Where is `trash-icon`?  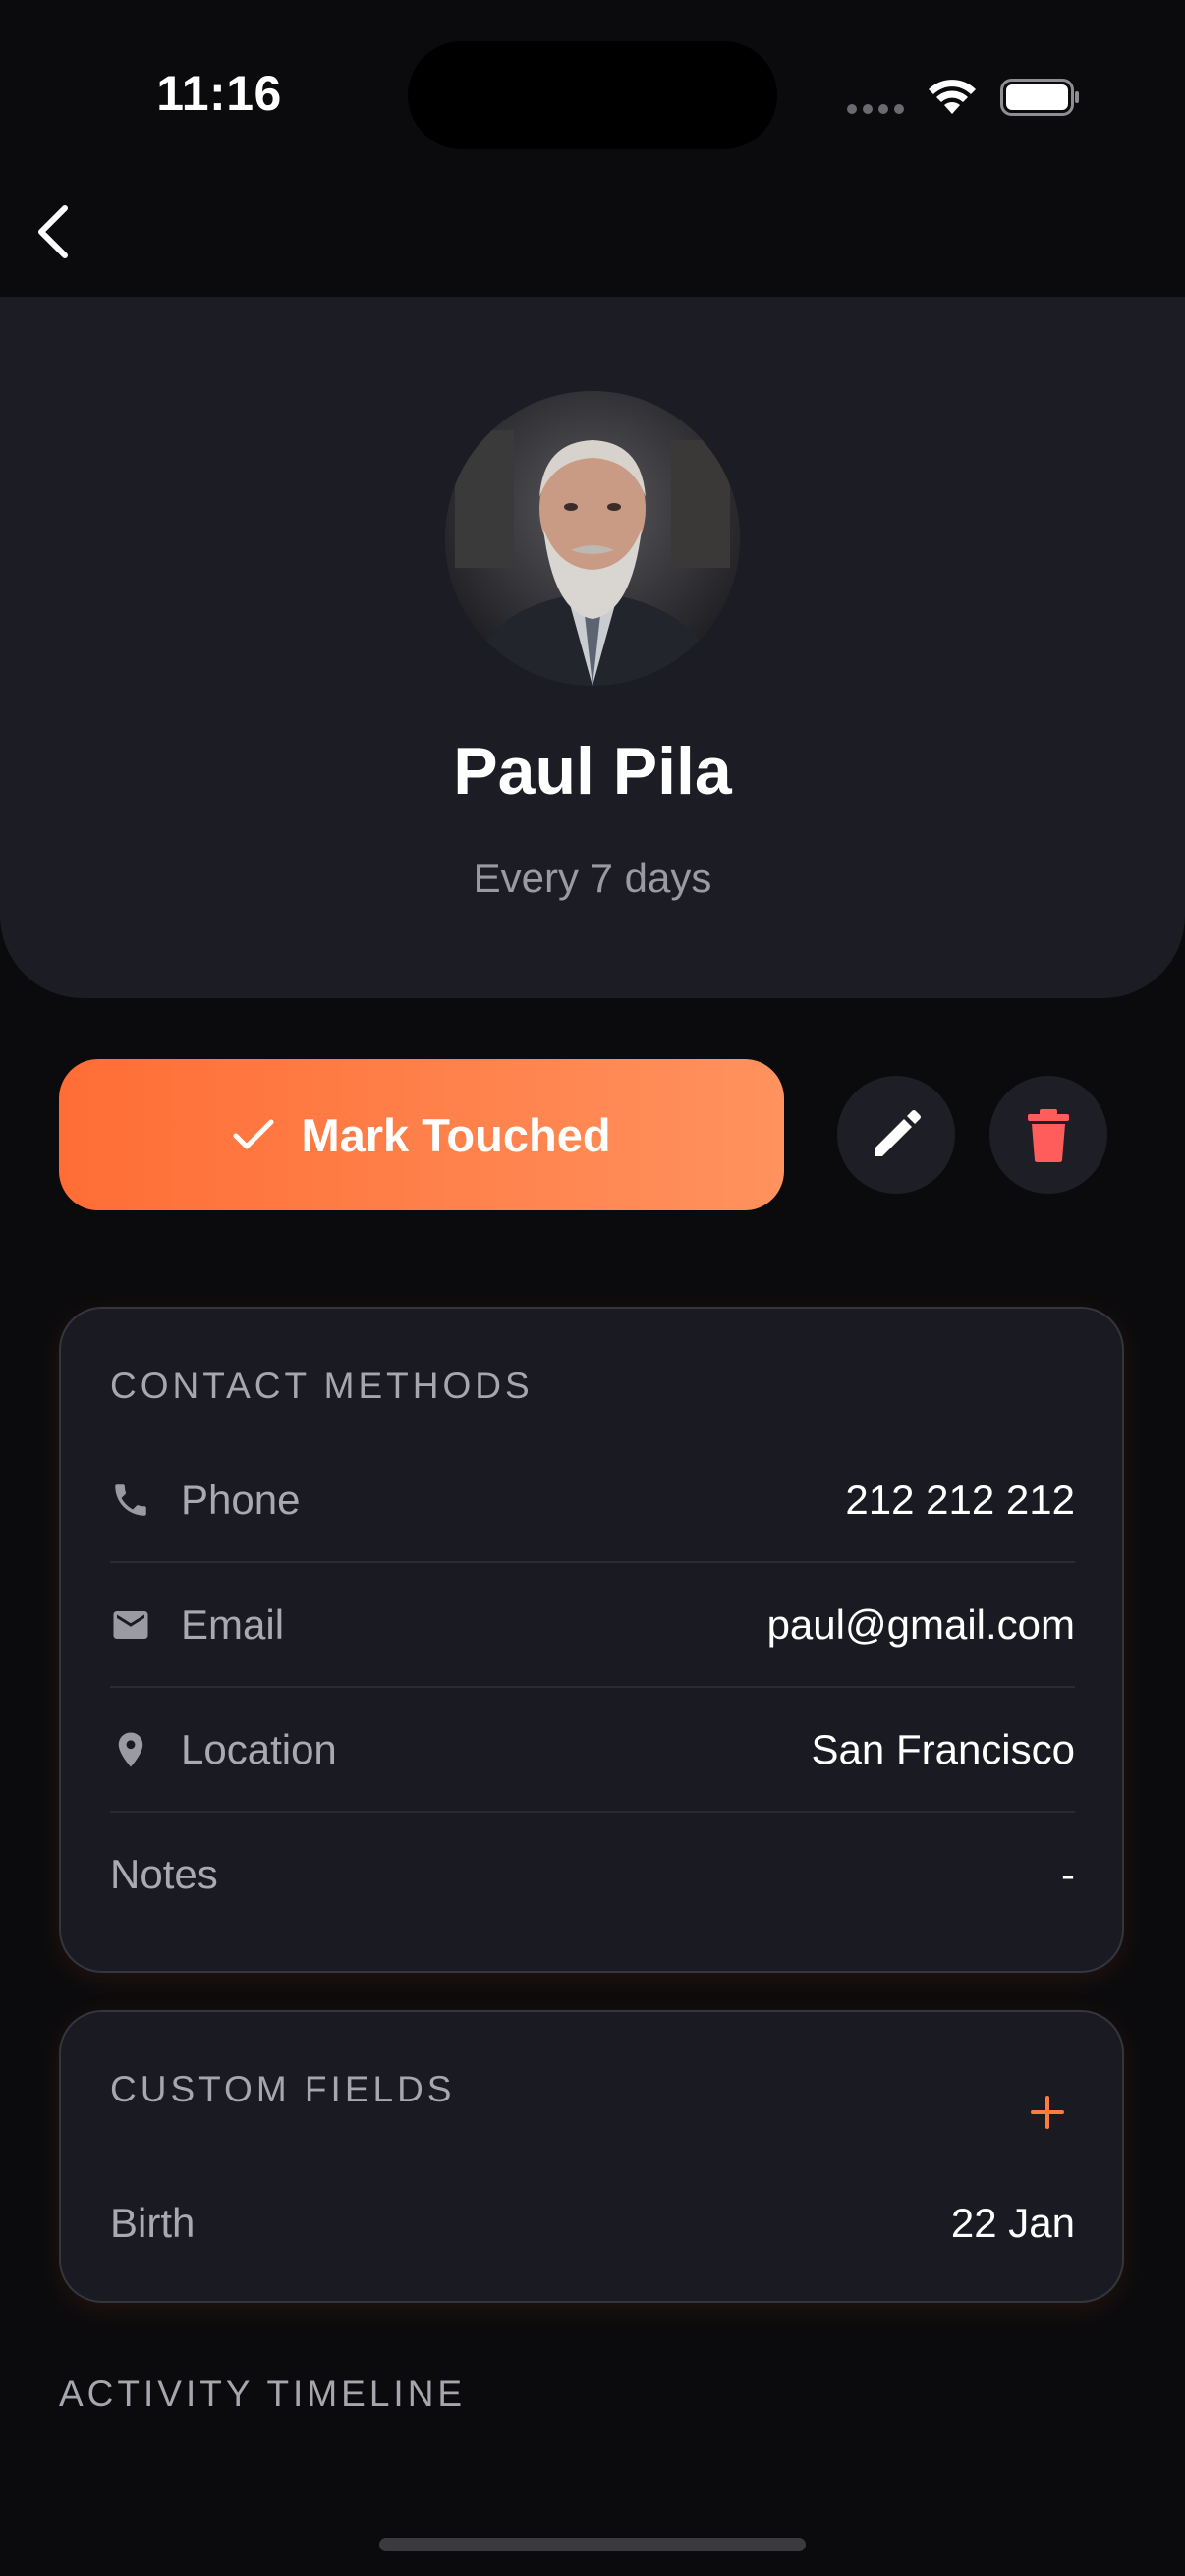
trash-icon is located at coordinates (1049, 1135).